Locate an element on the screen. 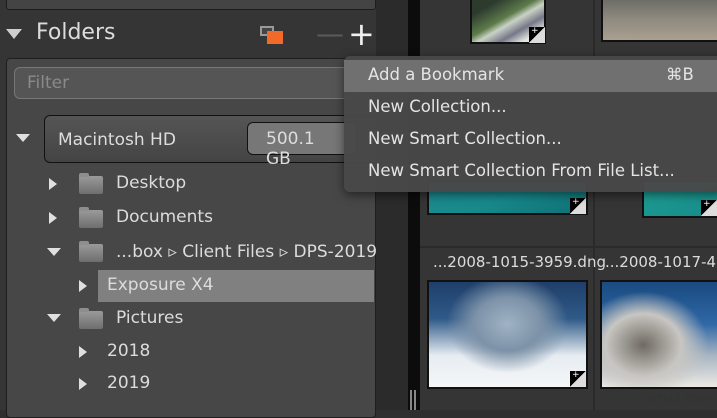 This screenshot has width=717, height=418. remove-button: — is located at coordinates (330, 34).